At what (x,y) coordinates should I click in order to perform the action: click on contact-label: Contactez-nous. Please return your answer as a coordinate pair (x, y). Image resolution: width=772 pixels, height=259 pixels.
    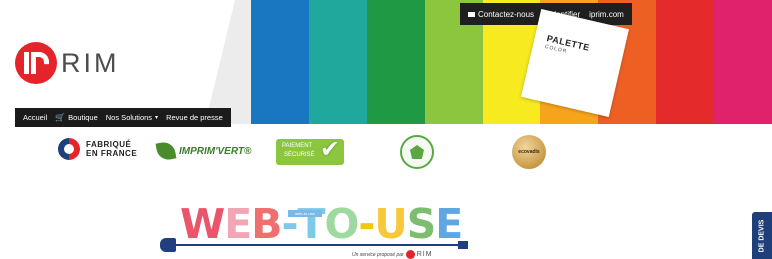
    Looking at the image, I should click on (506, 14).